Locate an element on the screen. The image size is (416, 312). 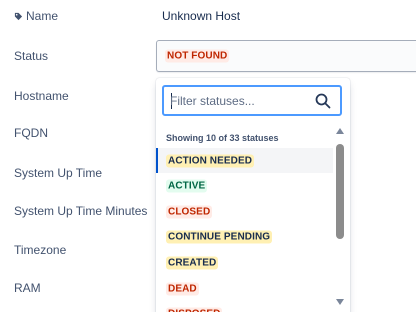
scrollbar-thumb is located at coordinates (340, 191).